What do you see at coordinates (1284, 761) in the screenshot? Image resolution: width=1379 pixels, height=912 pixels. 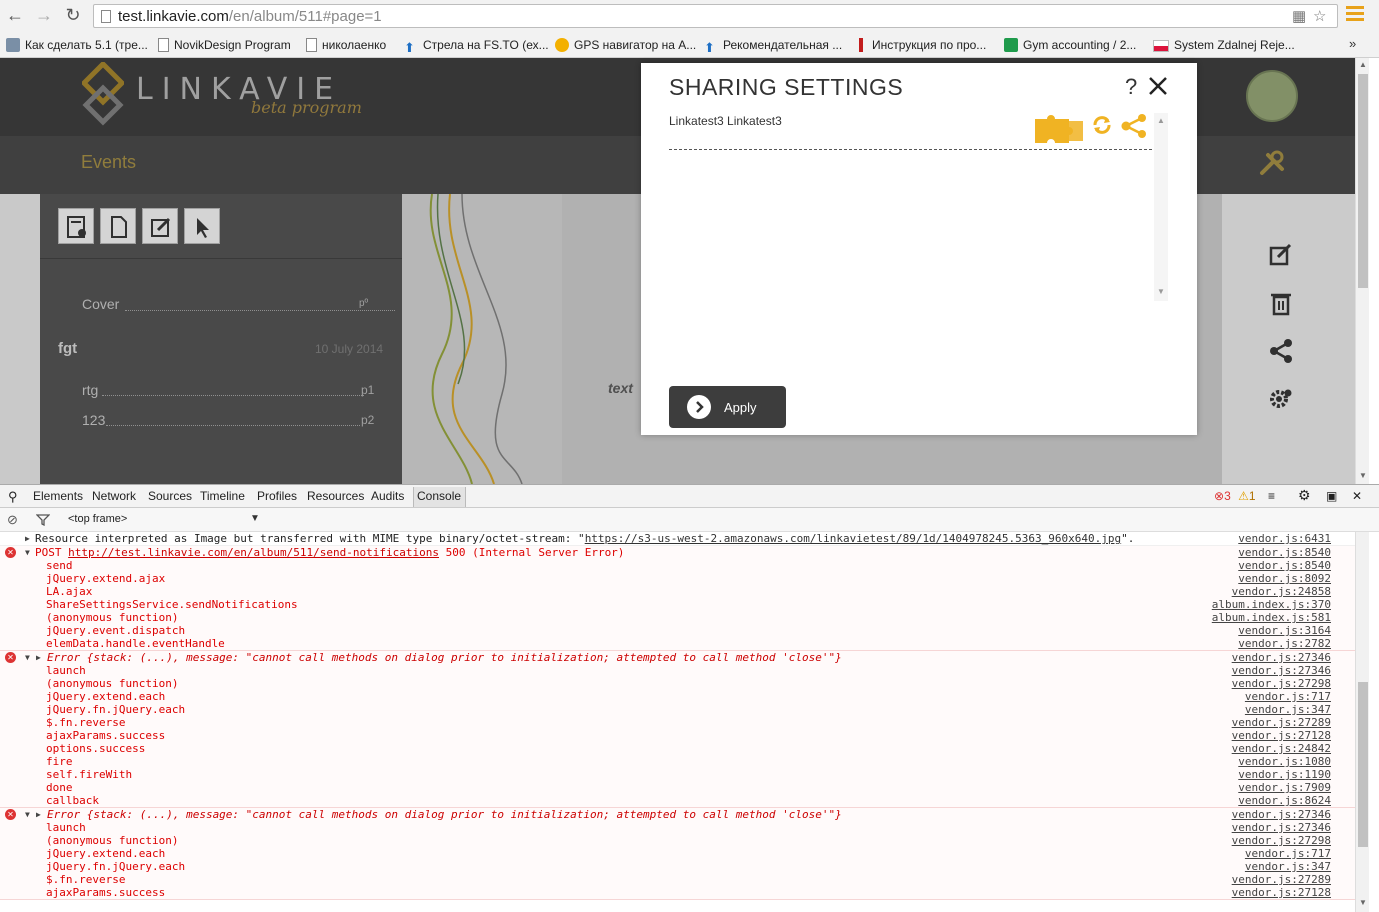 I see `source-link: vendor.js:1080` at bounding box center [1284, 761].